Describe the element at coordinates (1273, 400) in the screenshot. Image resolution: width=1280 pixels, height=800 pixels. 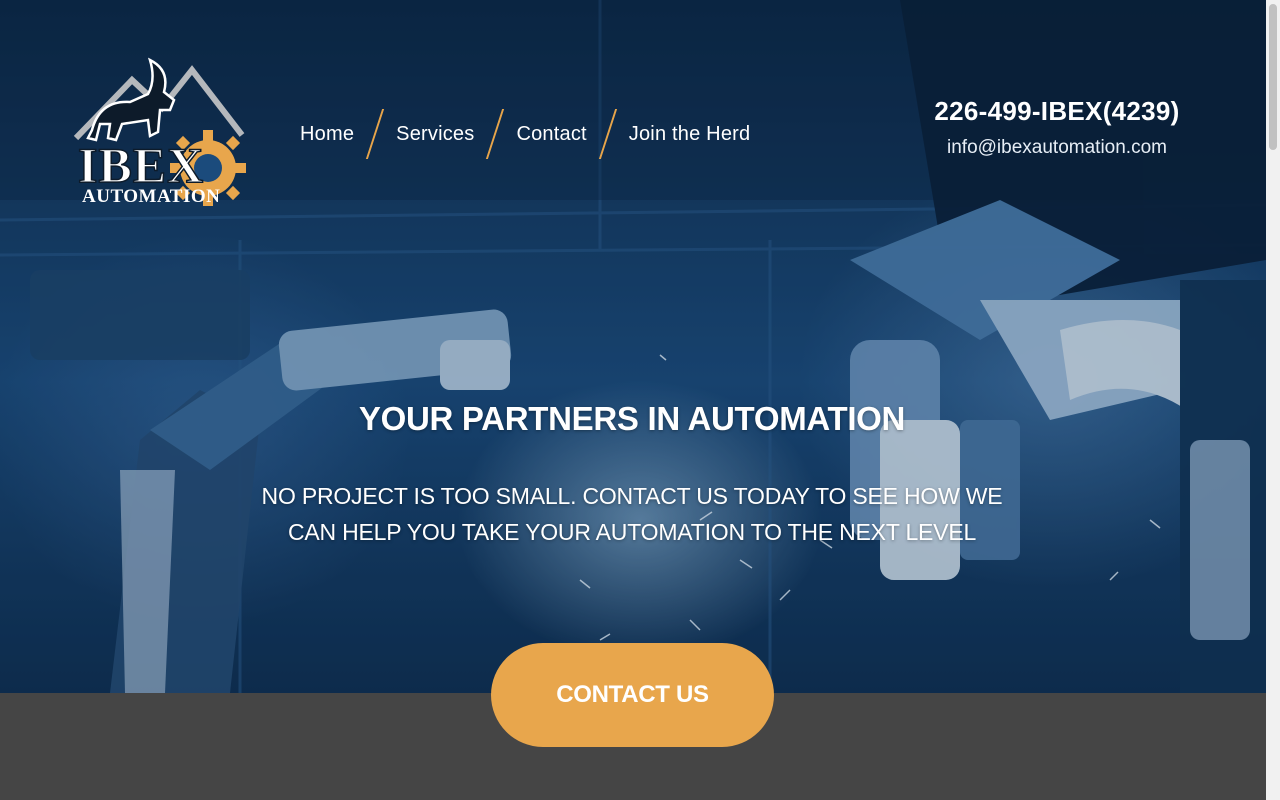
I see `page-scrollbar` at that location.